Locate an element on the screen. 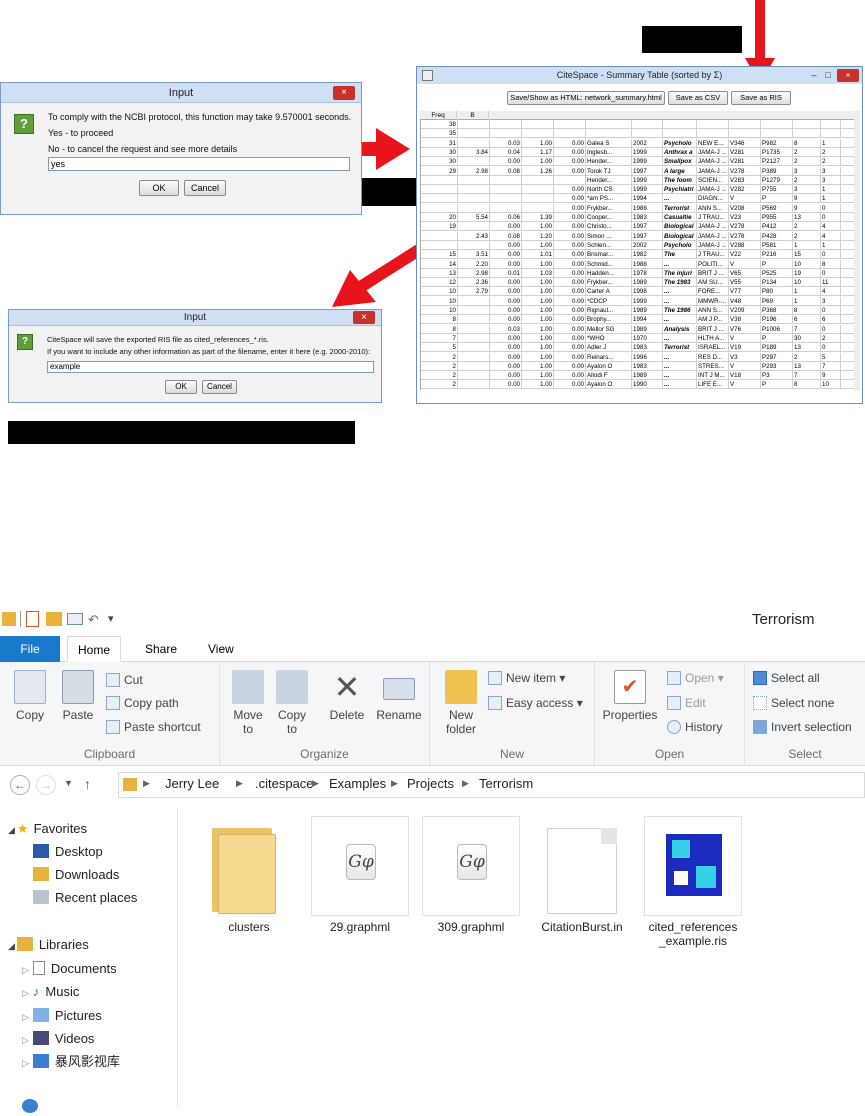  nav-music: ▷ ♪ Music is located at coordinates (50, 992).